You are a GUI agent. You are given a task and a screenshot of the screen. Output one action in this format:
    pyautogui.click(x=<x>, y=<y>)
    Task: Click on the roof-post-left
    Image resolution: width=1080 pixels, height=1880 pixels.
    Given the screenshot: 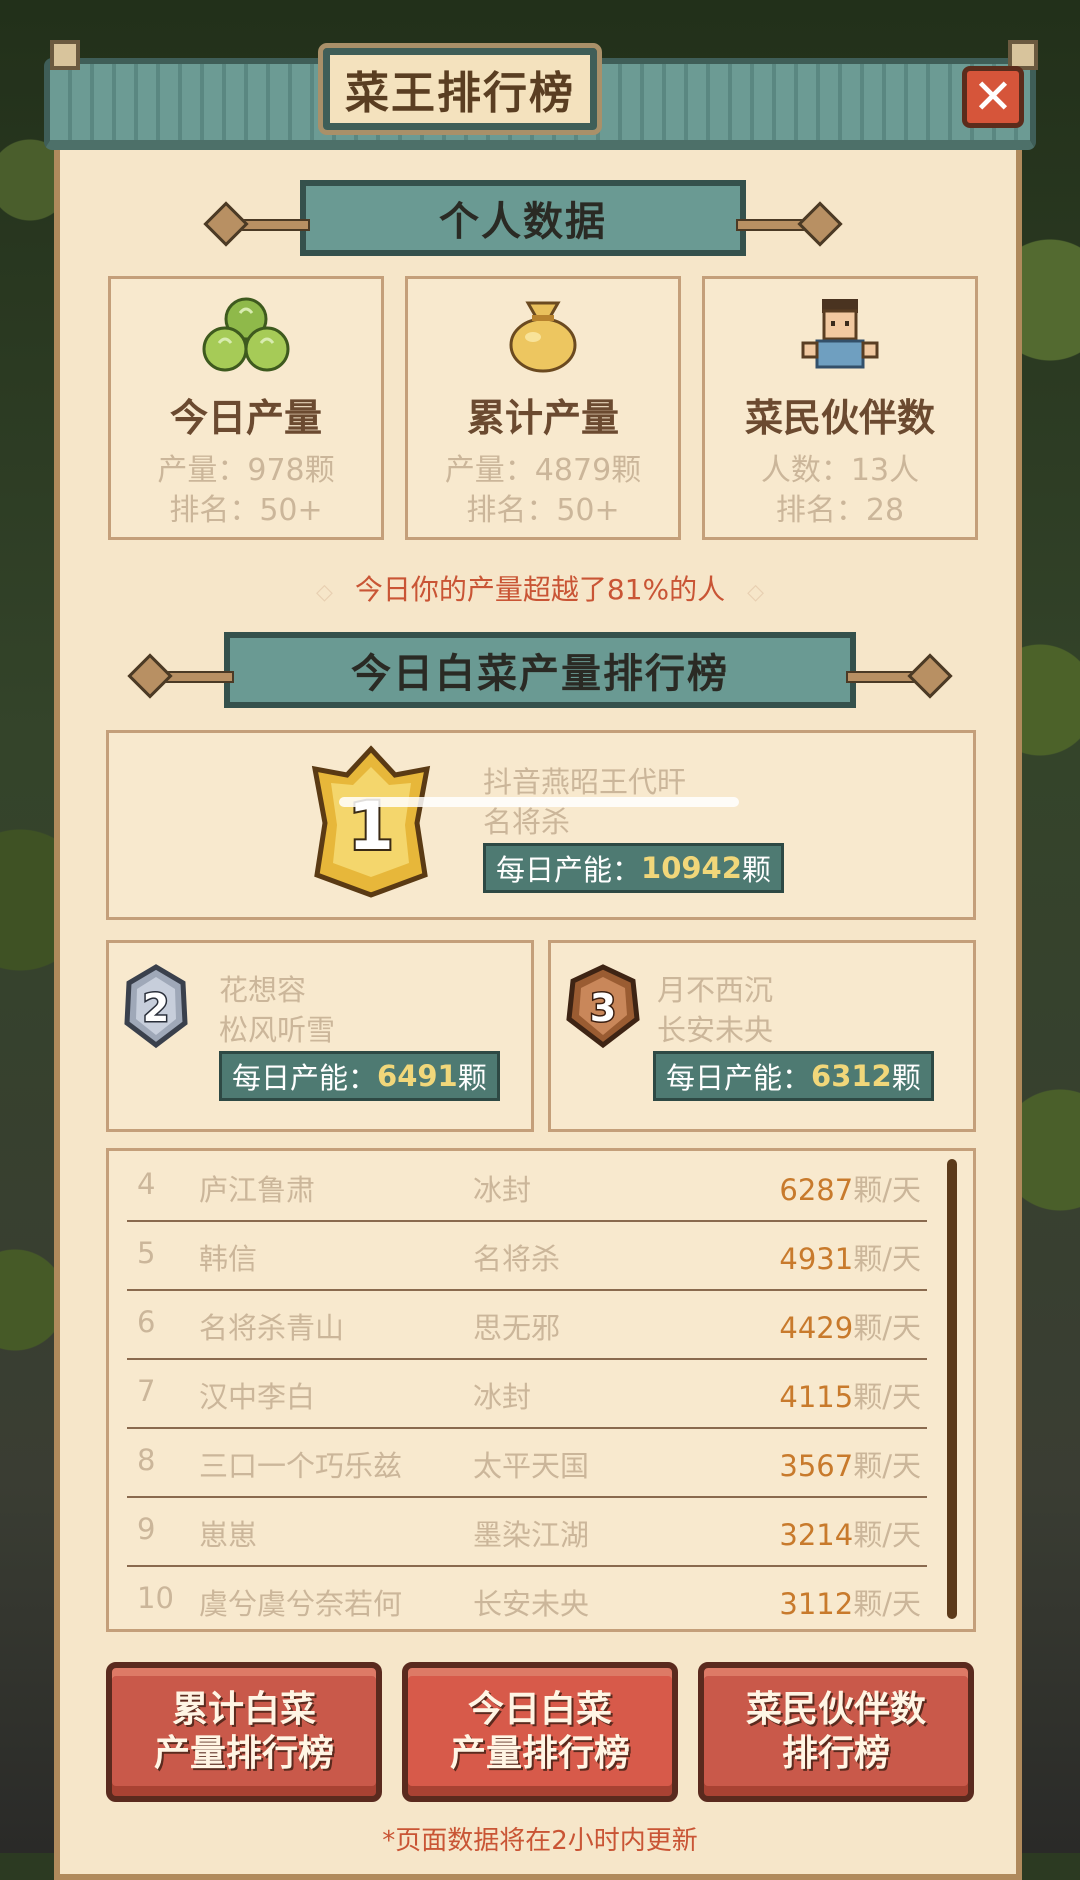 What is the action you would take?
    pyautogui.click(x=65, y=55)
    